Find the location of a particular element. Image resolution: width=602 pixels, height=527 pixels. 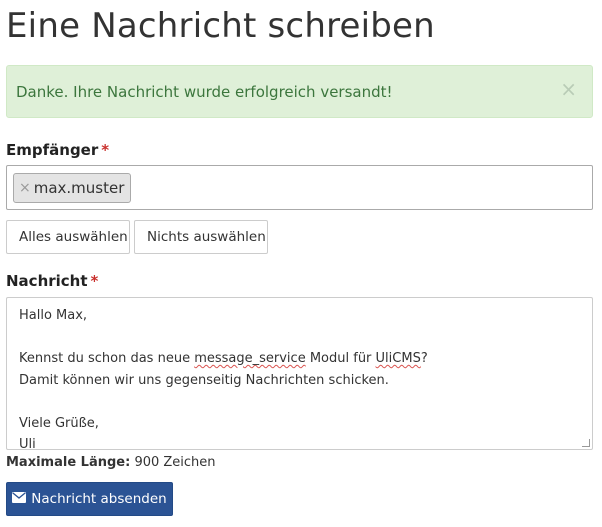

message-label-text: Nachricht is located at coordinates (47, 281).